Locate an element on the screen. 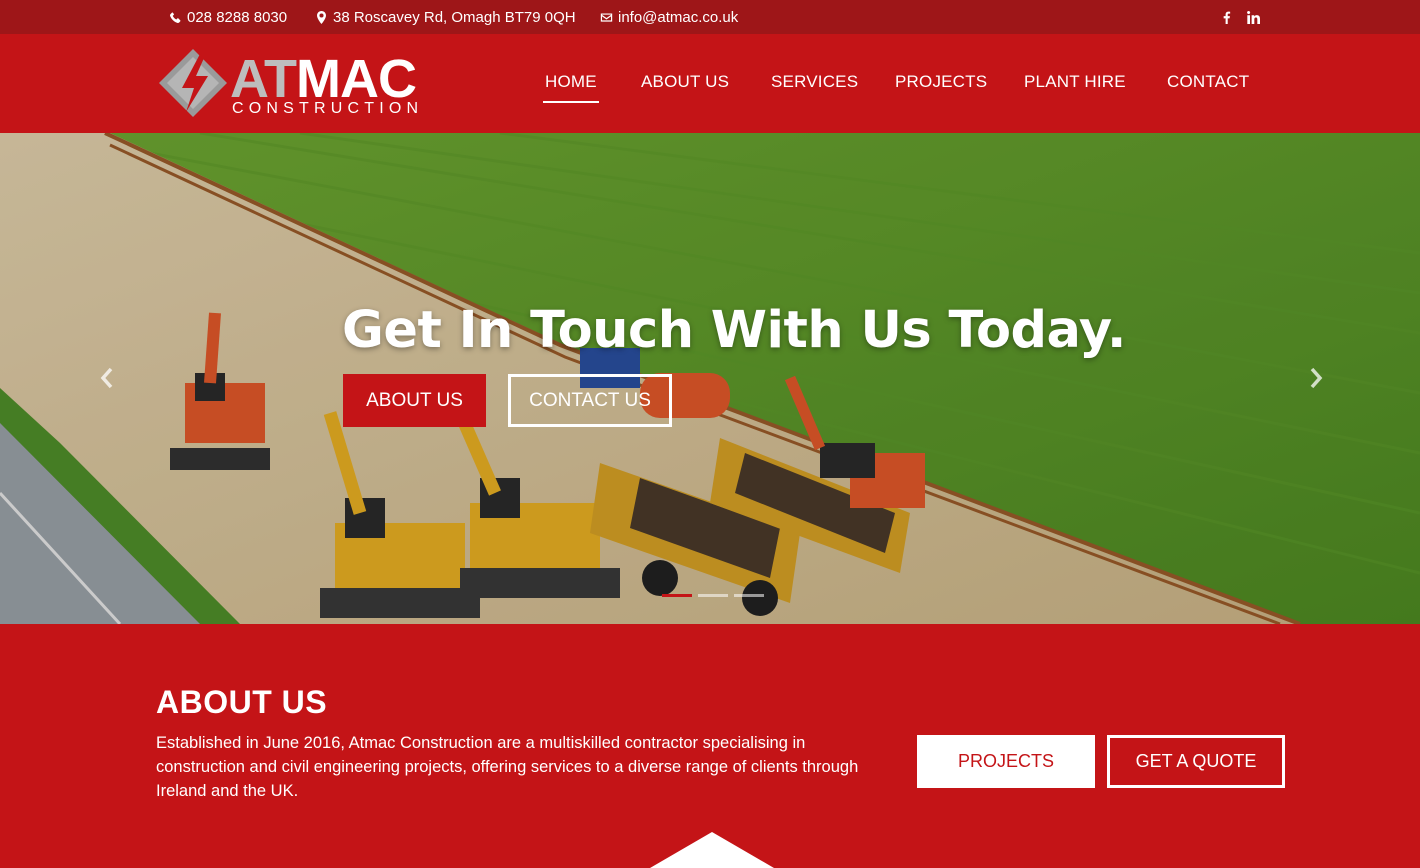 This screenshot has height=868, width=1420. phone-contact: 028 8288 8030 is located at coordinates (228, 17).